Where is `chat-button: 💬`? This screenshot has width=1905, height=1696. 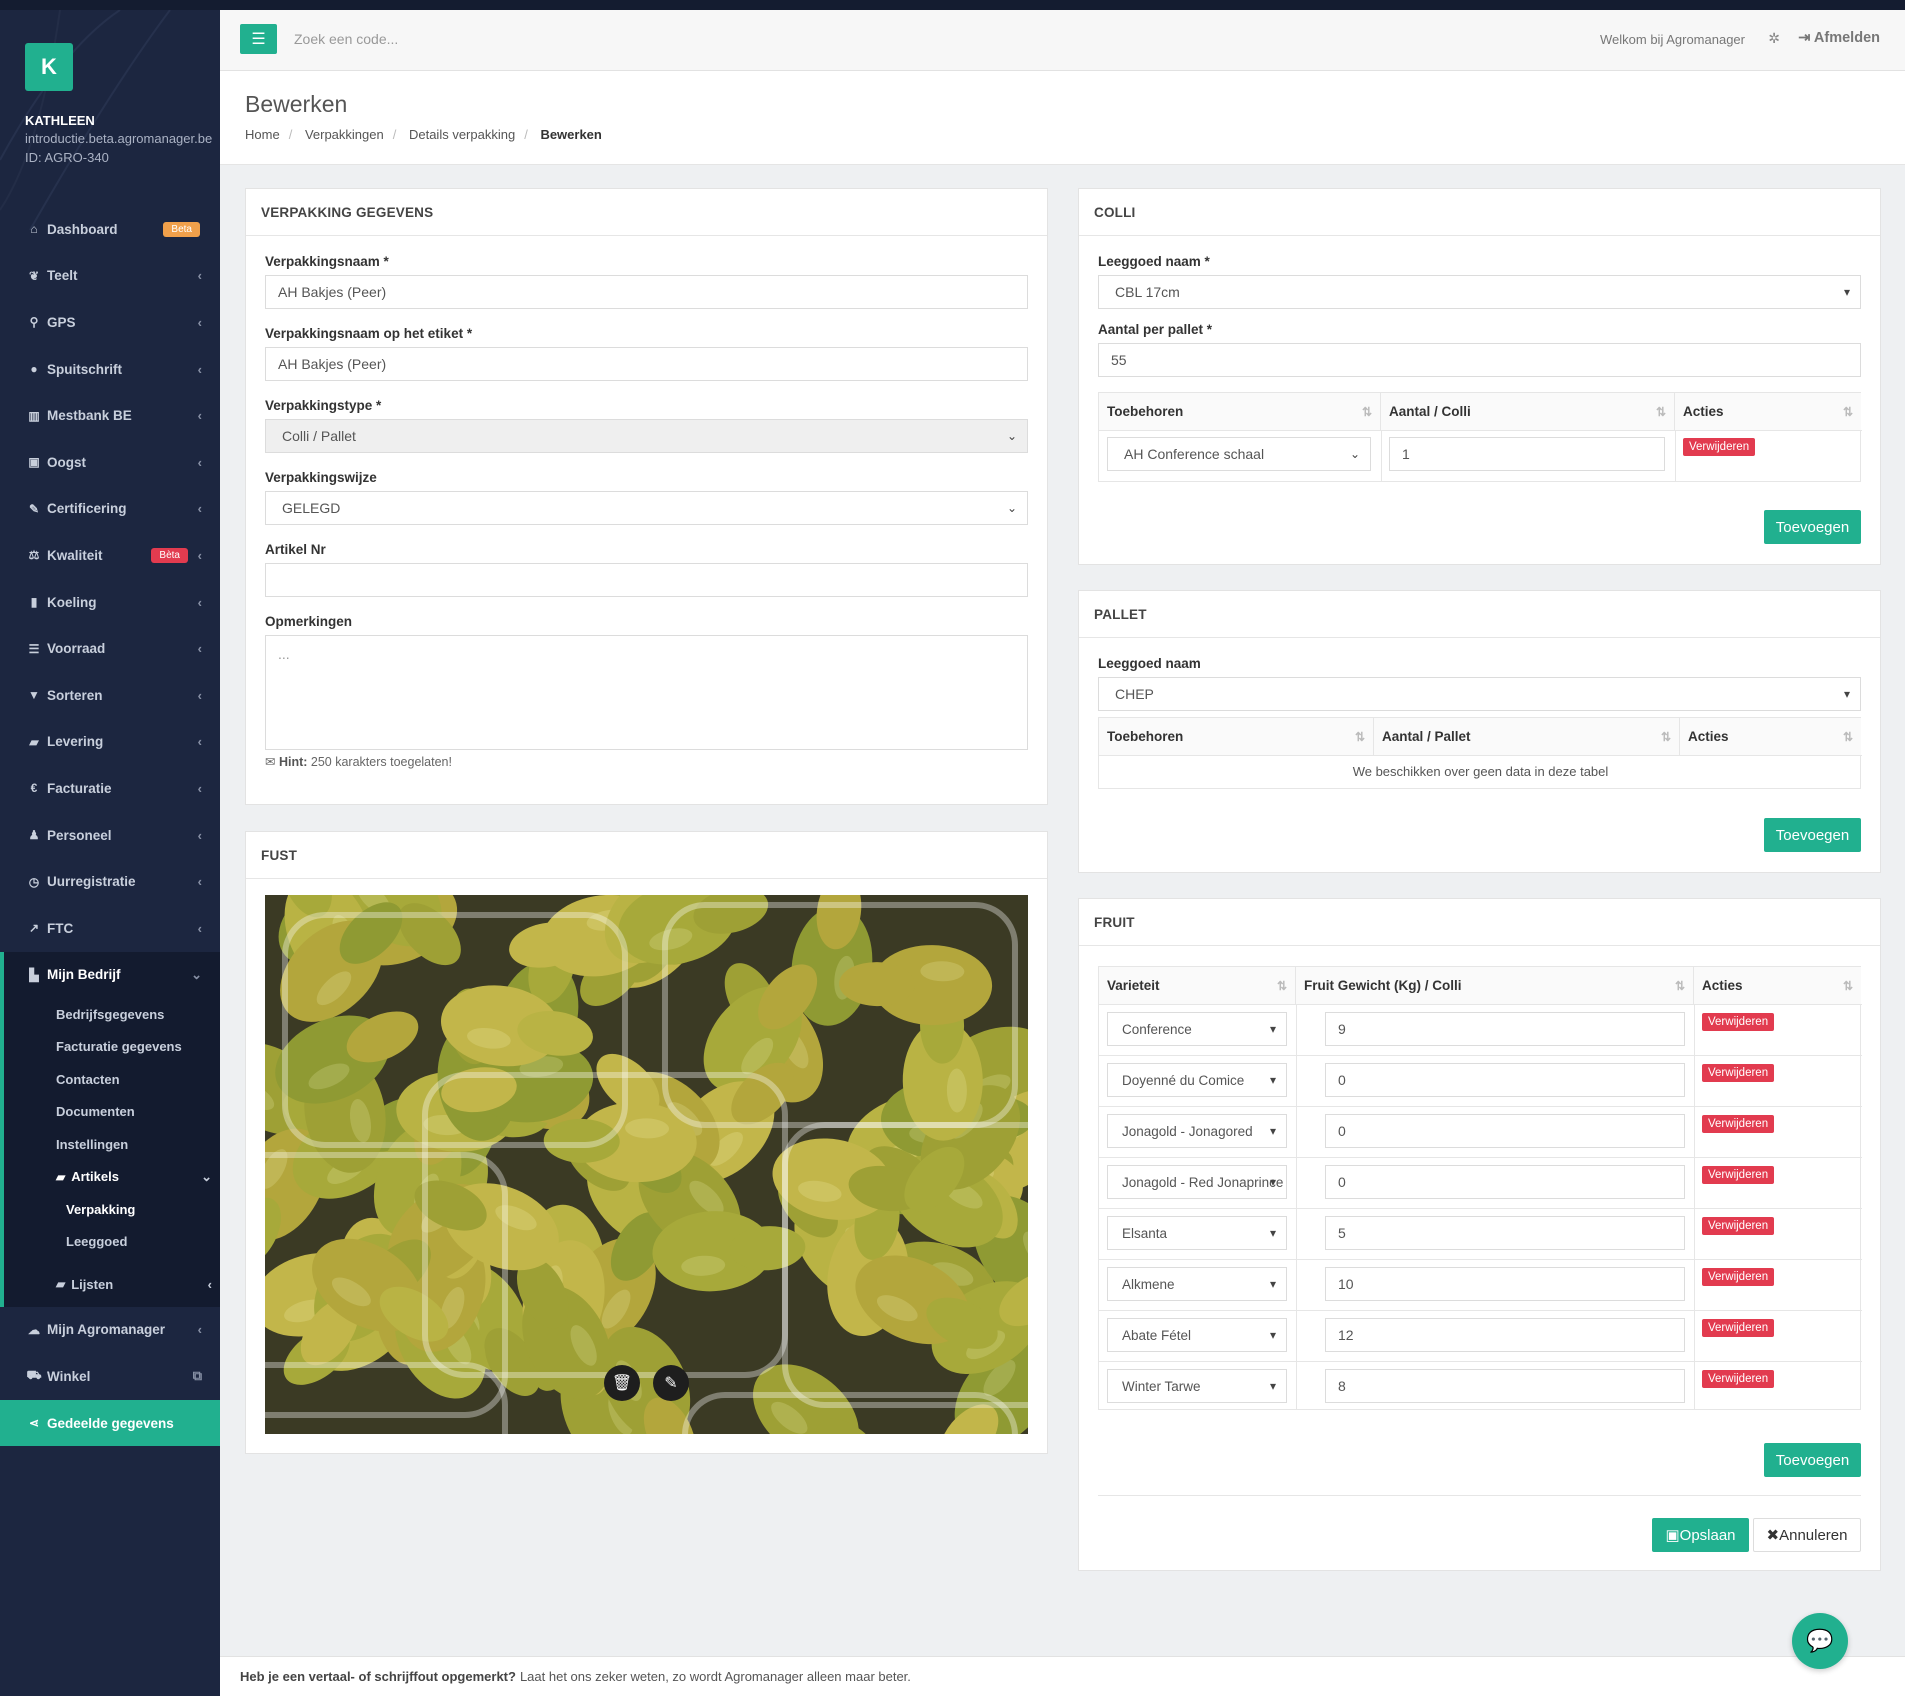
chat-button: 💬 is located at coordinates (1820, 1641).